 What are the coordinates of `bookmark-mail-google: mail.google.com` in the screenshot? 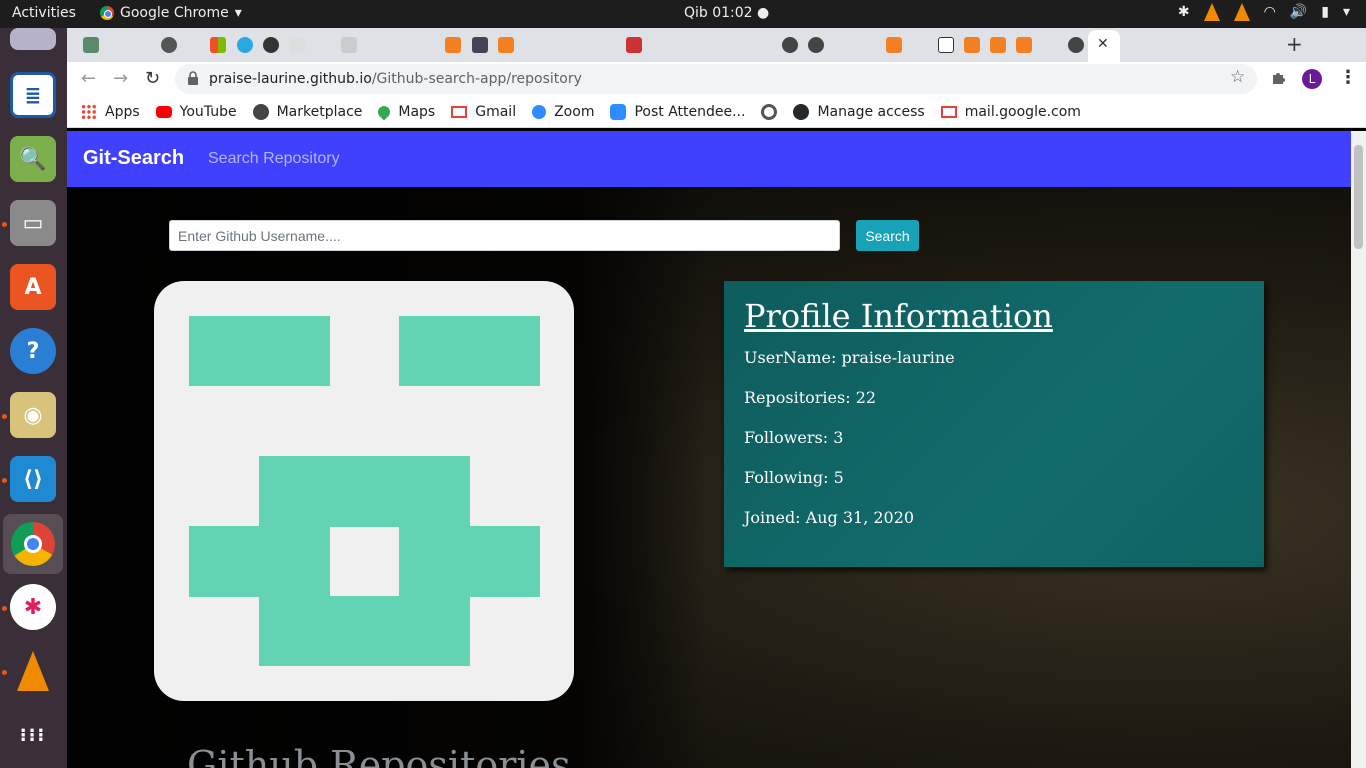 It's located at (1010, 112).